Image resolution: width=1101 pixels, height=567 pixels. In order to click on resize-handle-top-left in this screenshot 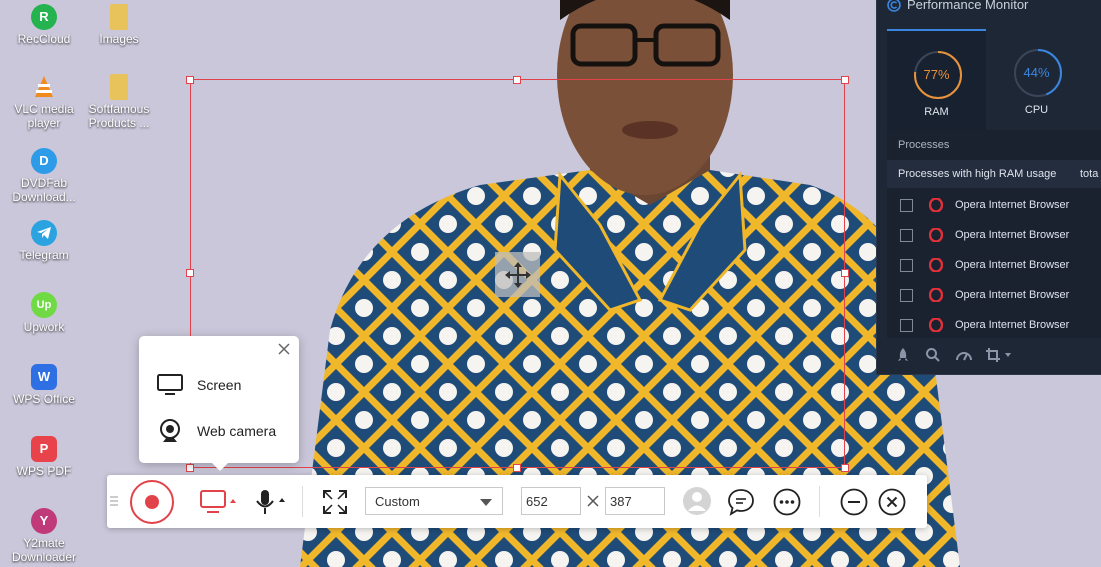, I will do `click(190, 80)`.